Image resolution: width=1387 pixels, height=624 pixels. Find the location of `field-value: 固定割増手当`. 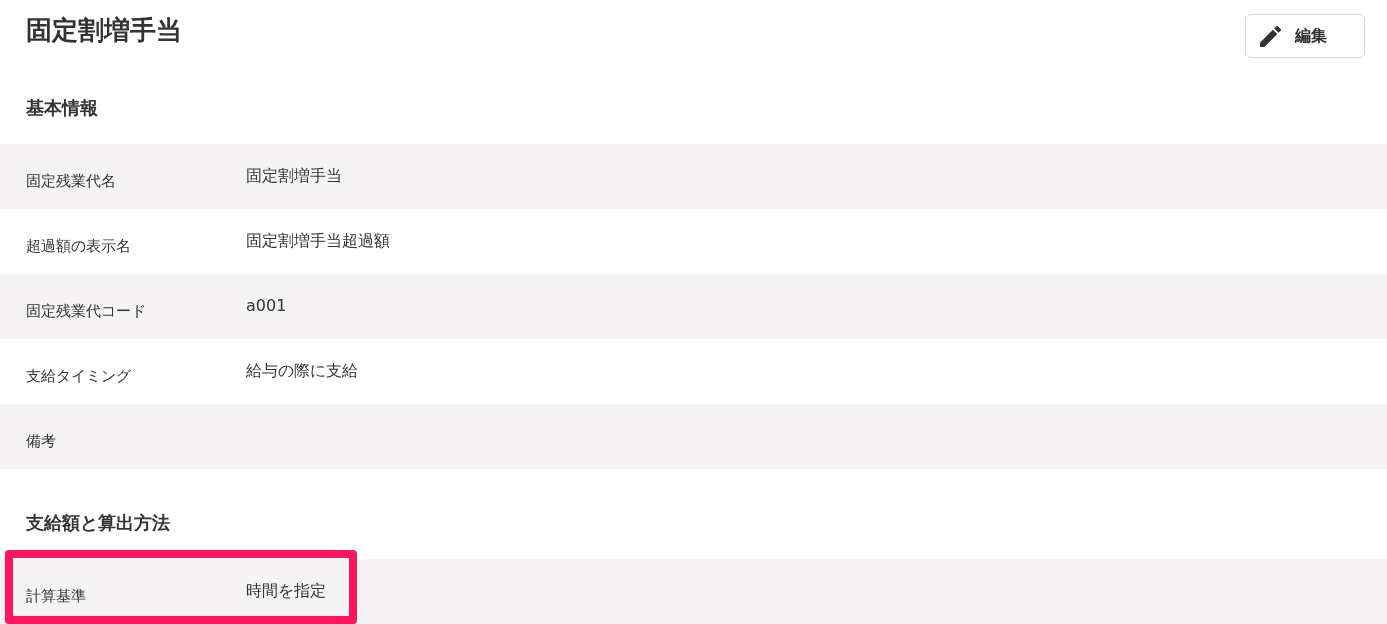

field-value: 固定割増手当 is located at coordinates (294, 176).